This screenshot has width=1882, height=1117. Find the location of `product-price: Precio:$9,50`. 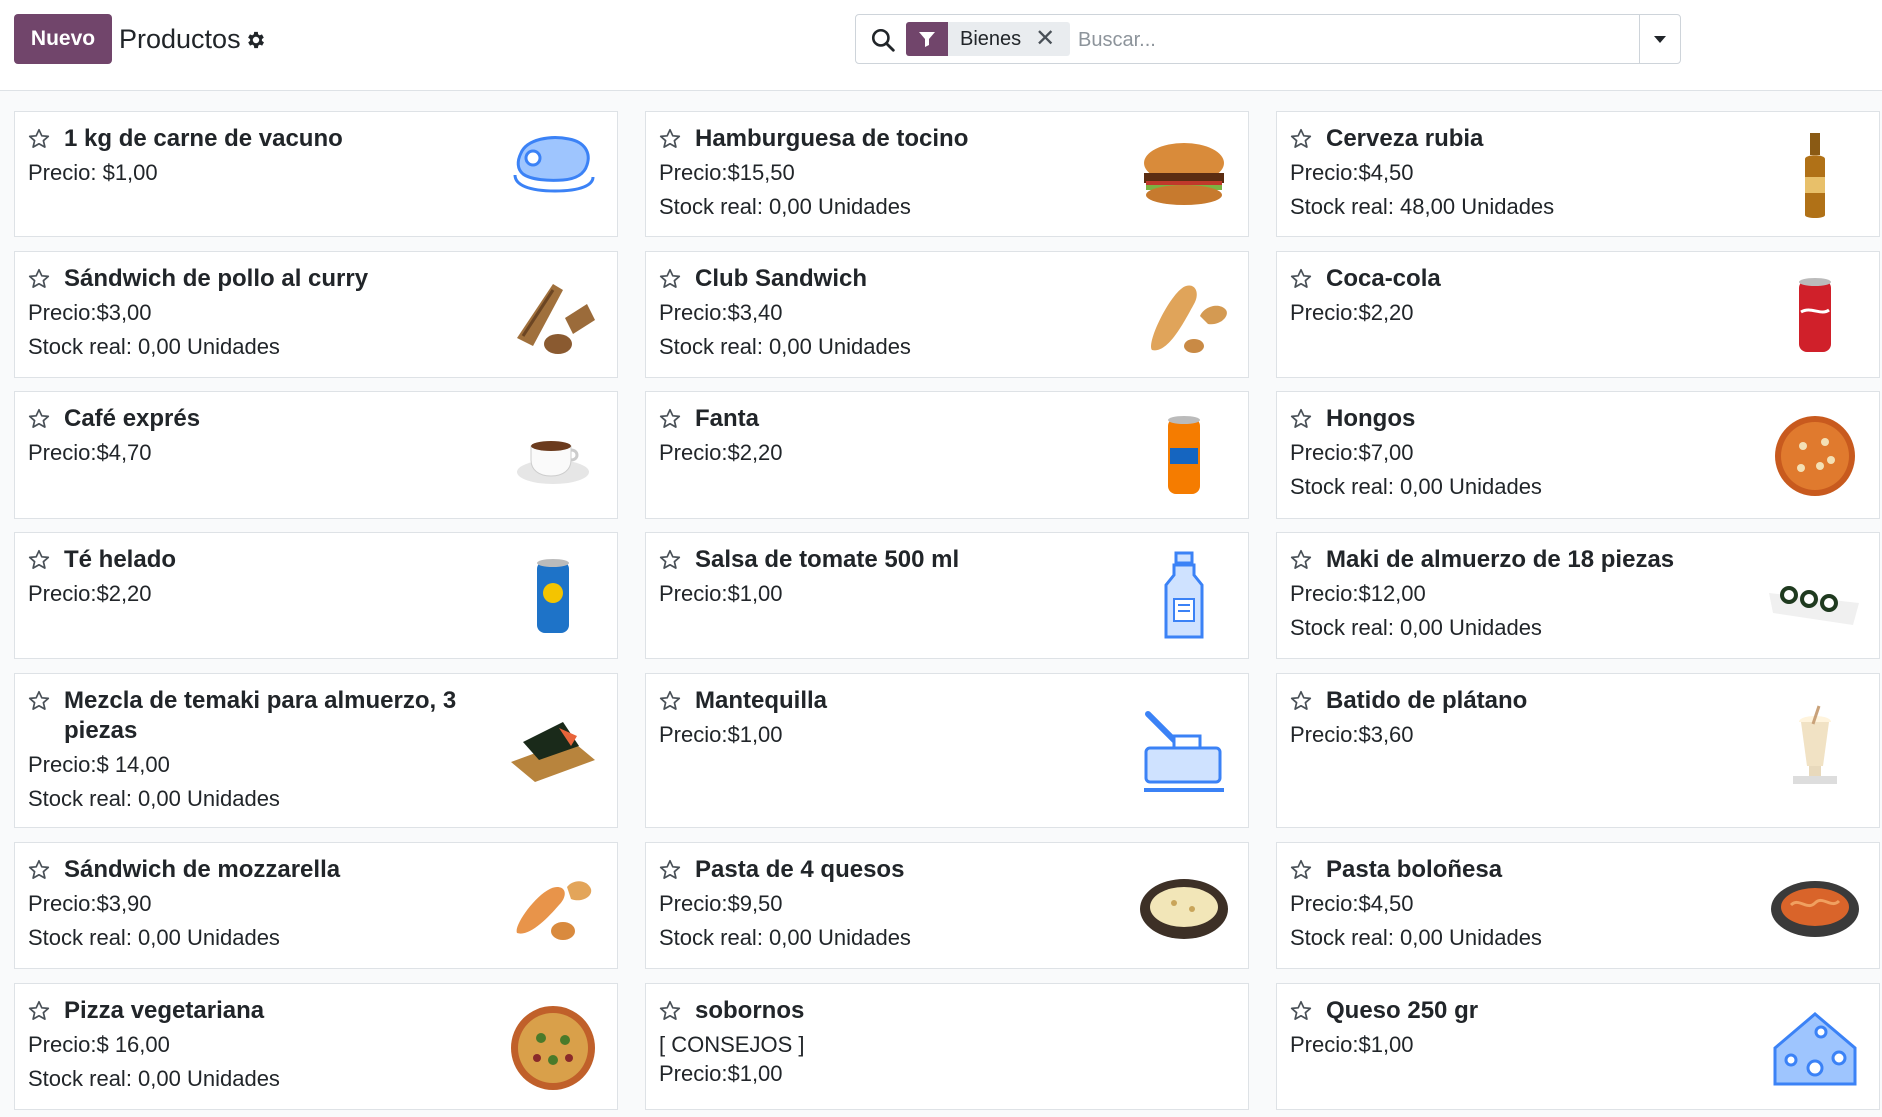

product-price: Precio:$9,50 is located at coordinates (721, 903).